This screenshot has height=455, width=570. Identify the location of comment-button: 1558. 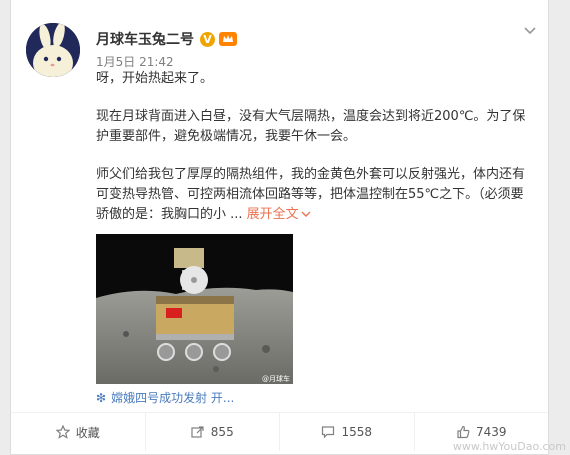
(346, 432).